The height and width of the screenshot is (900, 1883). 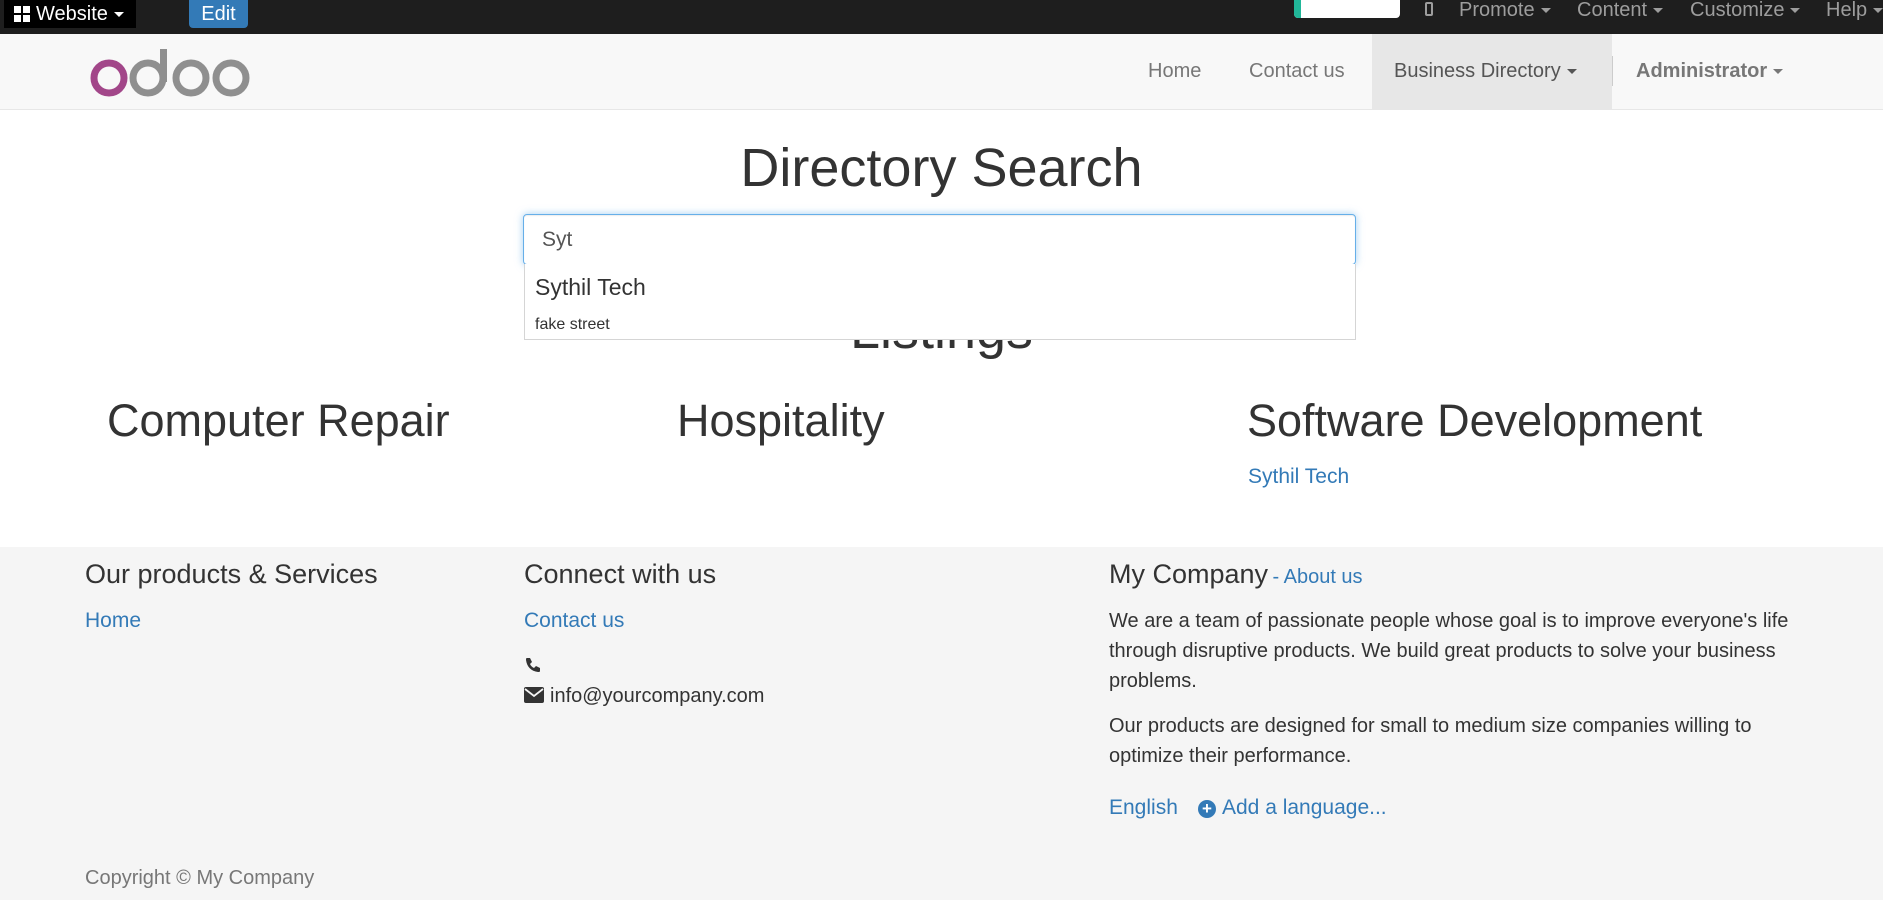 What do you see at coordinates (590, 287) in the screenshot?
I see `suggestion-name: Sythil Tech` at bounding box center [590, 287].